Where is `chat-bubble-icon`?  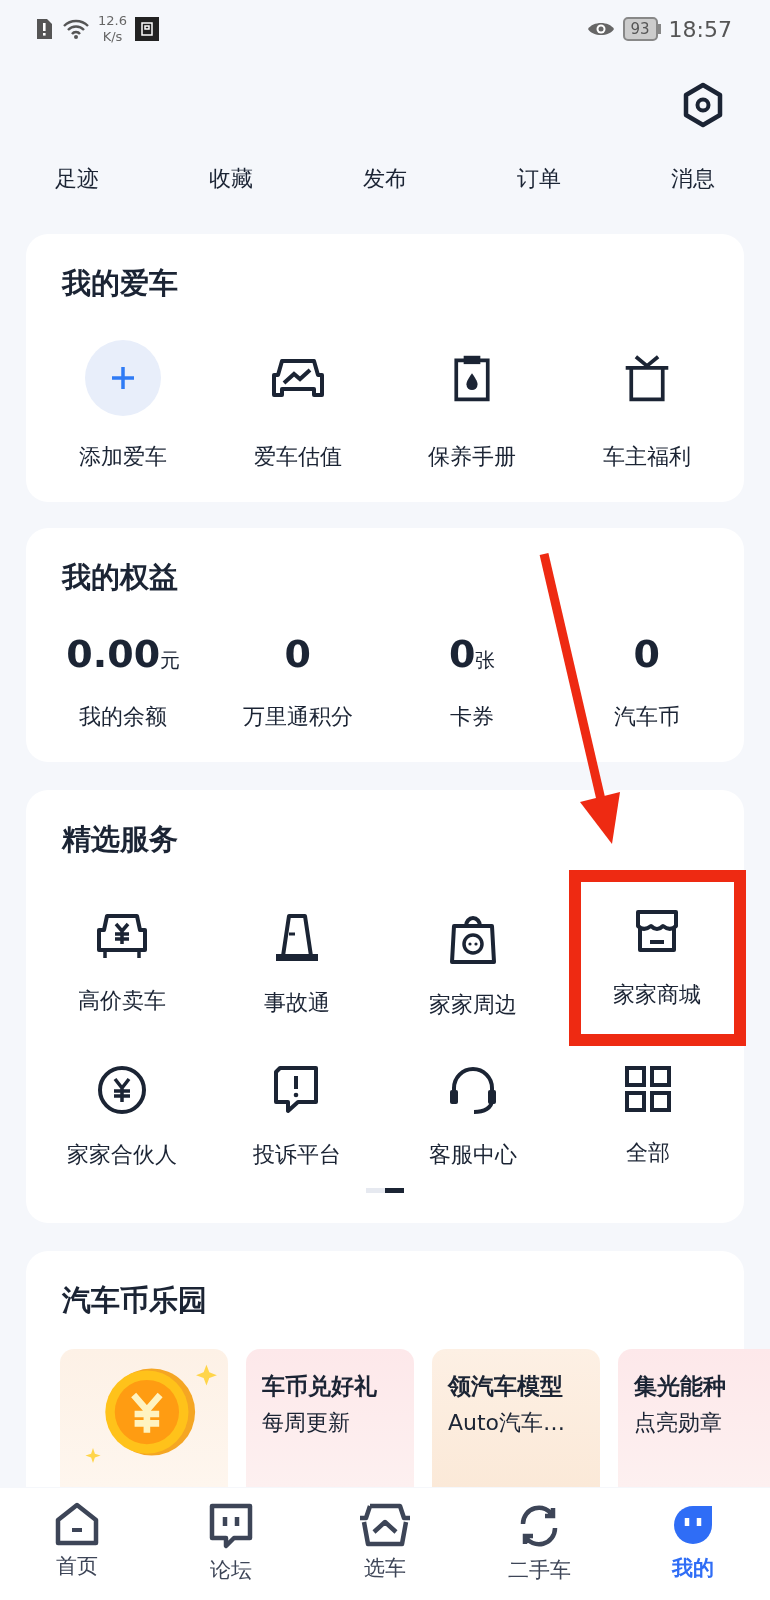 chat-bubble-icon is located at coordinates (231, 1526).